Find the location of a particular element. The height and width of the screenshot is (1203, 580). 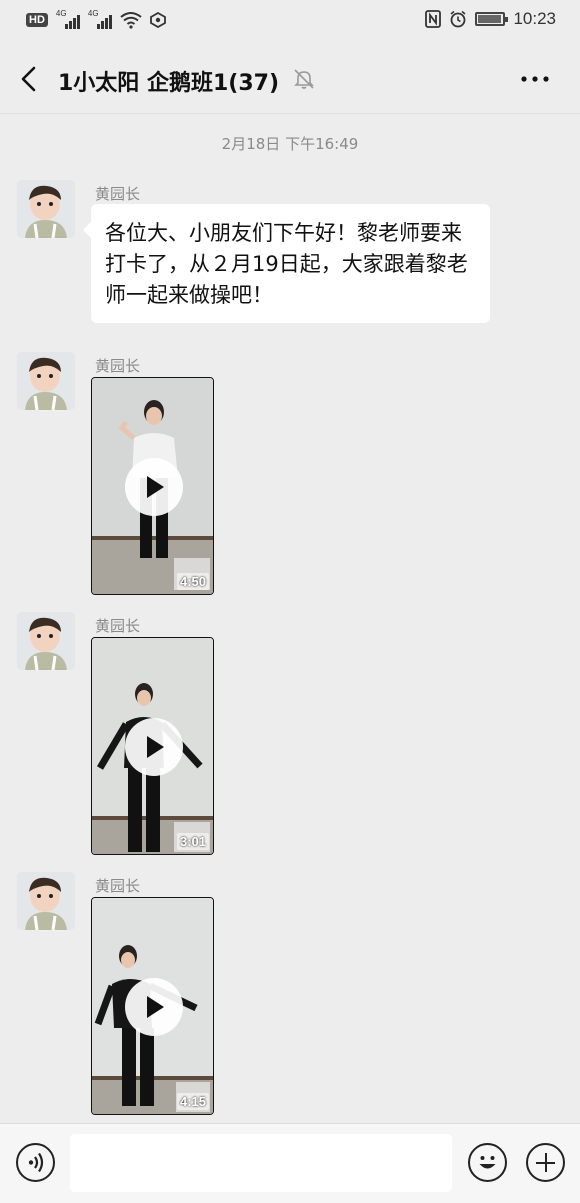

more-icon is located at coordinates (535, 79).